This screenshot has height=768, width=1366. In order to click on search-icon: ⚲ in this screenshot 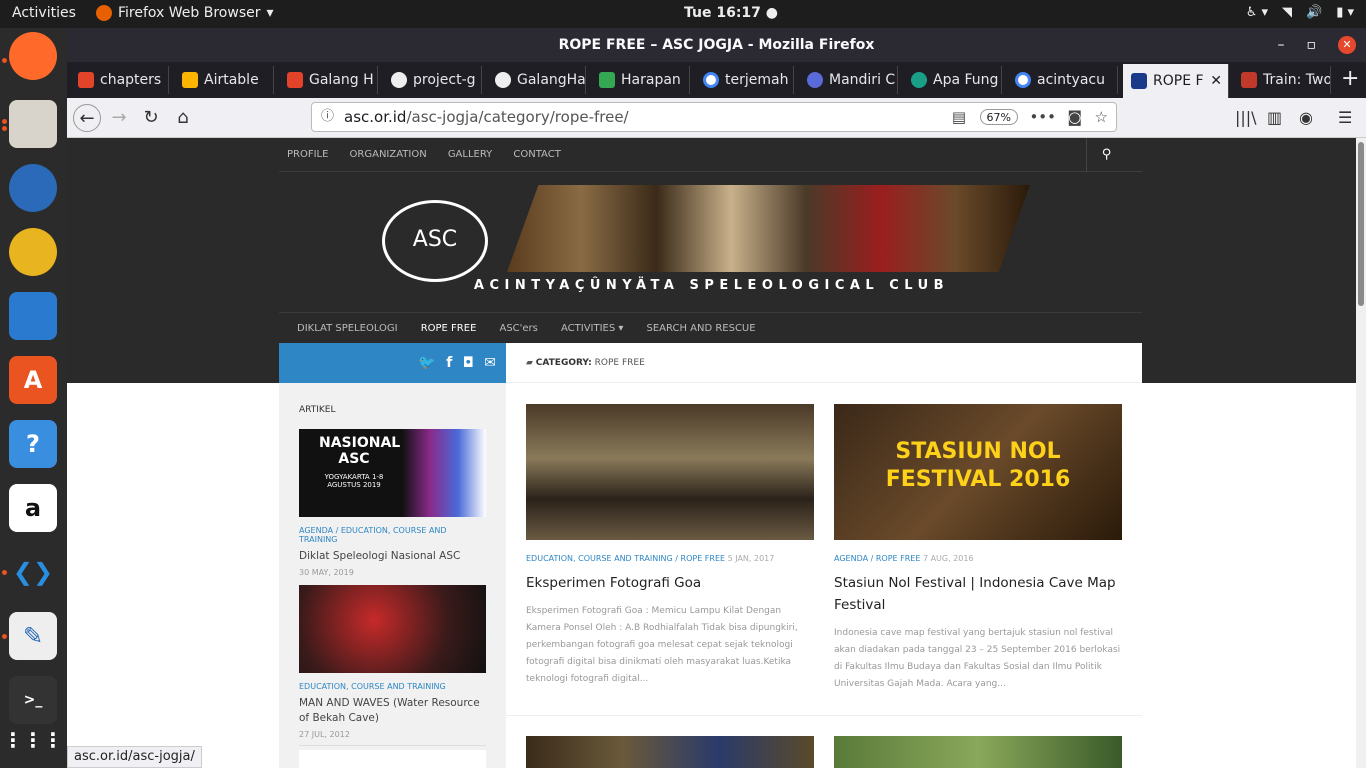, I will do `click(1106, 155)`.